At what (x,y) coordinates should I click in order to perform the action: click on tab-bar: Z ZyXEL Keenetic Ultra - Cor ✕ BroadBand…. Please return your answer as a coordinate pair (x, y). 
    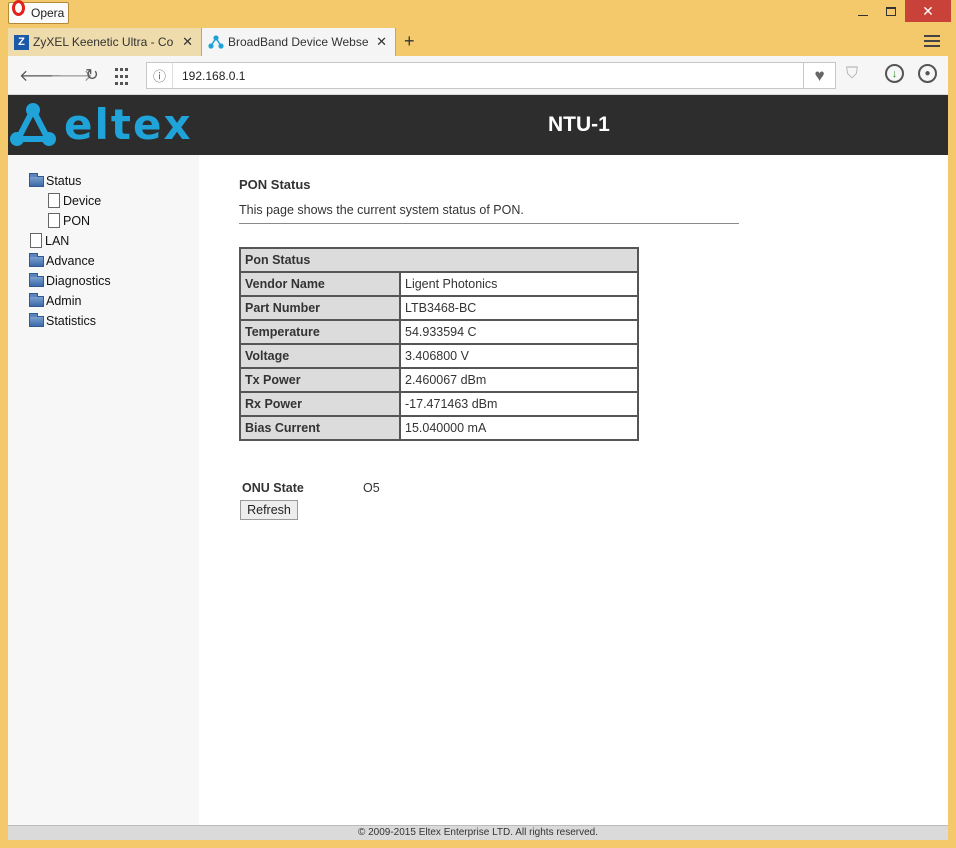
    Looking at the image, I should click on (478, 42).